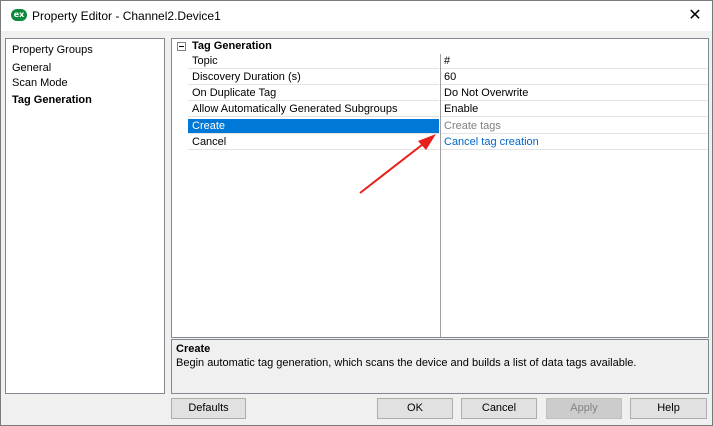 This screenshot has height=426, width=713. I want to click on apply-button: Apply, so click(584, 408).